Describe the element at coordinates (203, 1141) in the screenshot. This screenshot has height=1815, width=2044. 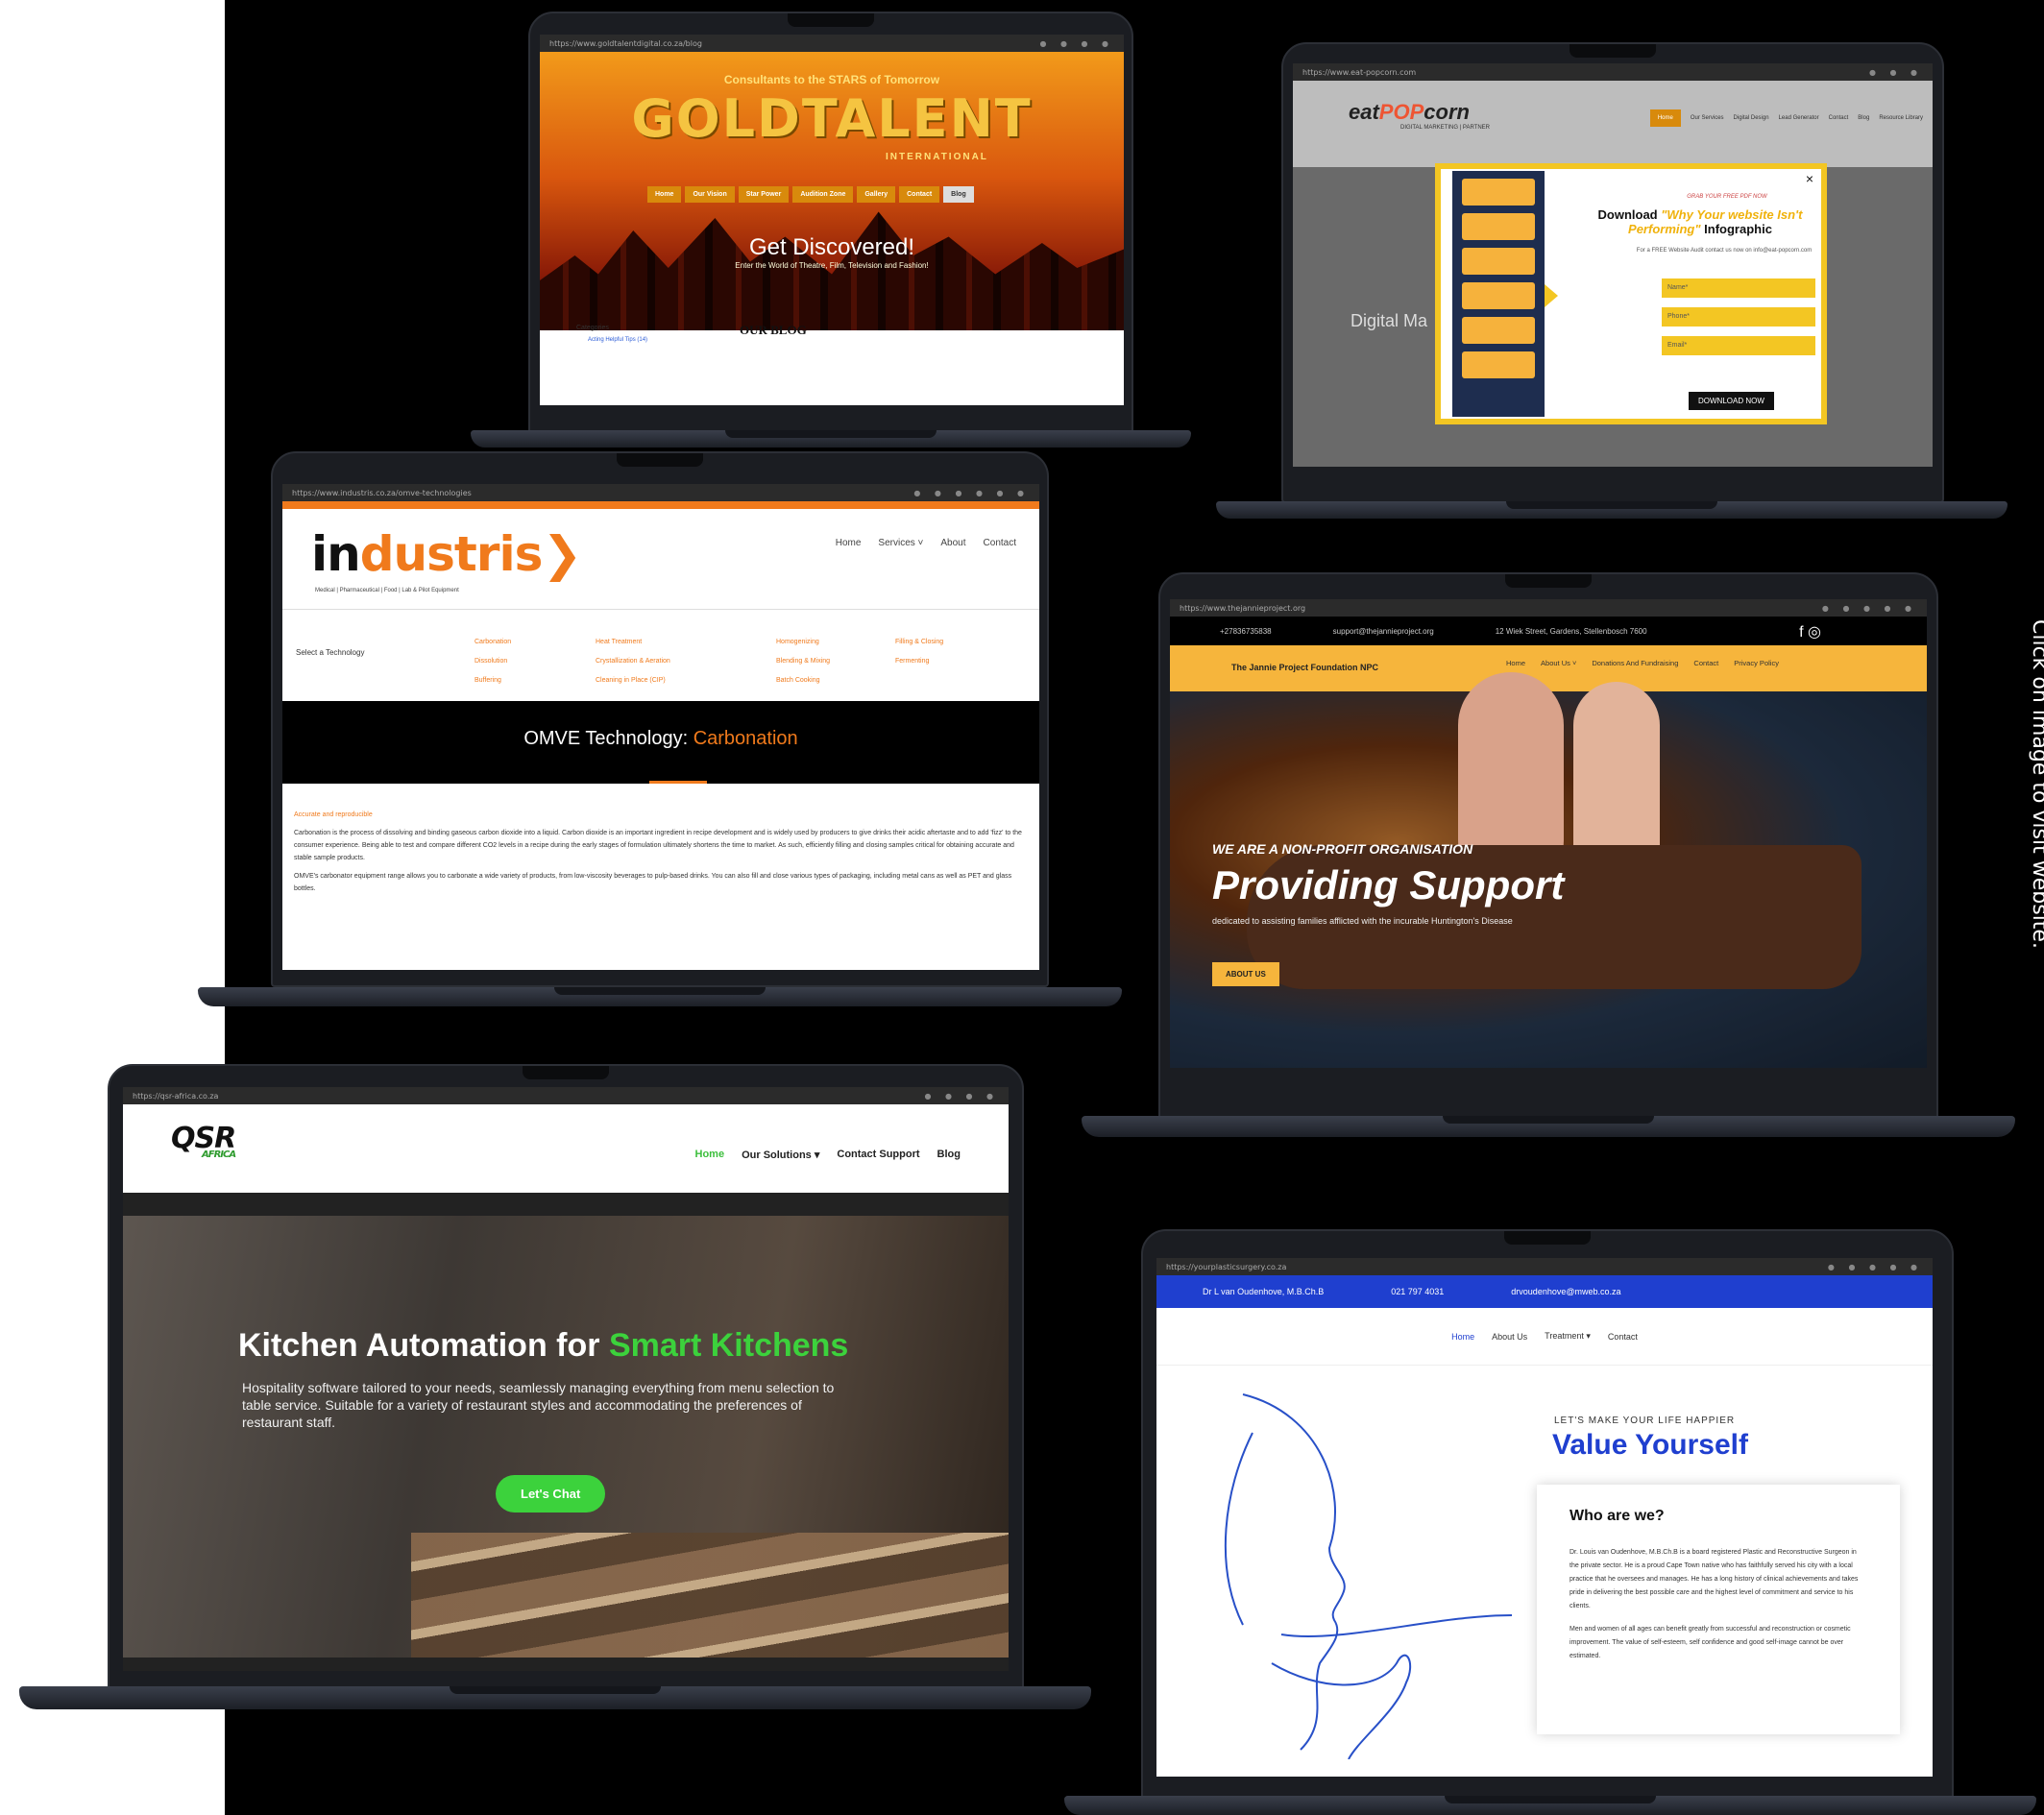
I see `qsr-logo: QSR AFRICA` at that location.